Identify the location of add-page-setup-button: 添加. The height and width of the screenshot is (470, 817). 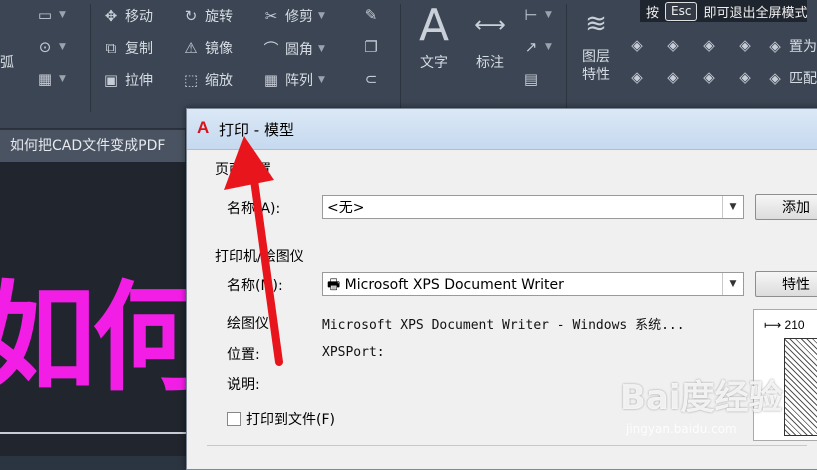
(786, 207).